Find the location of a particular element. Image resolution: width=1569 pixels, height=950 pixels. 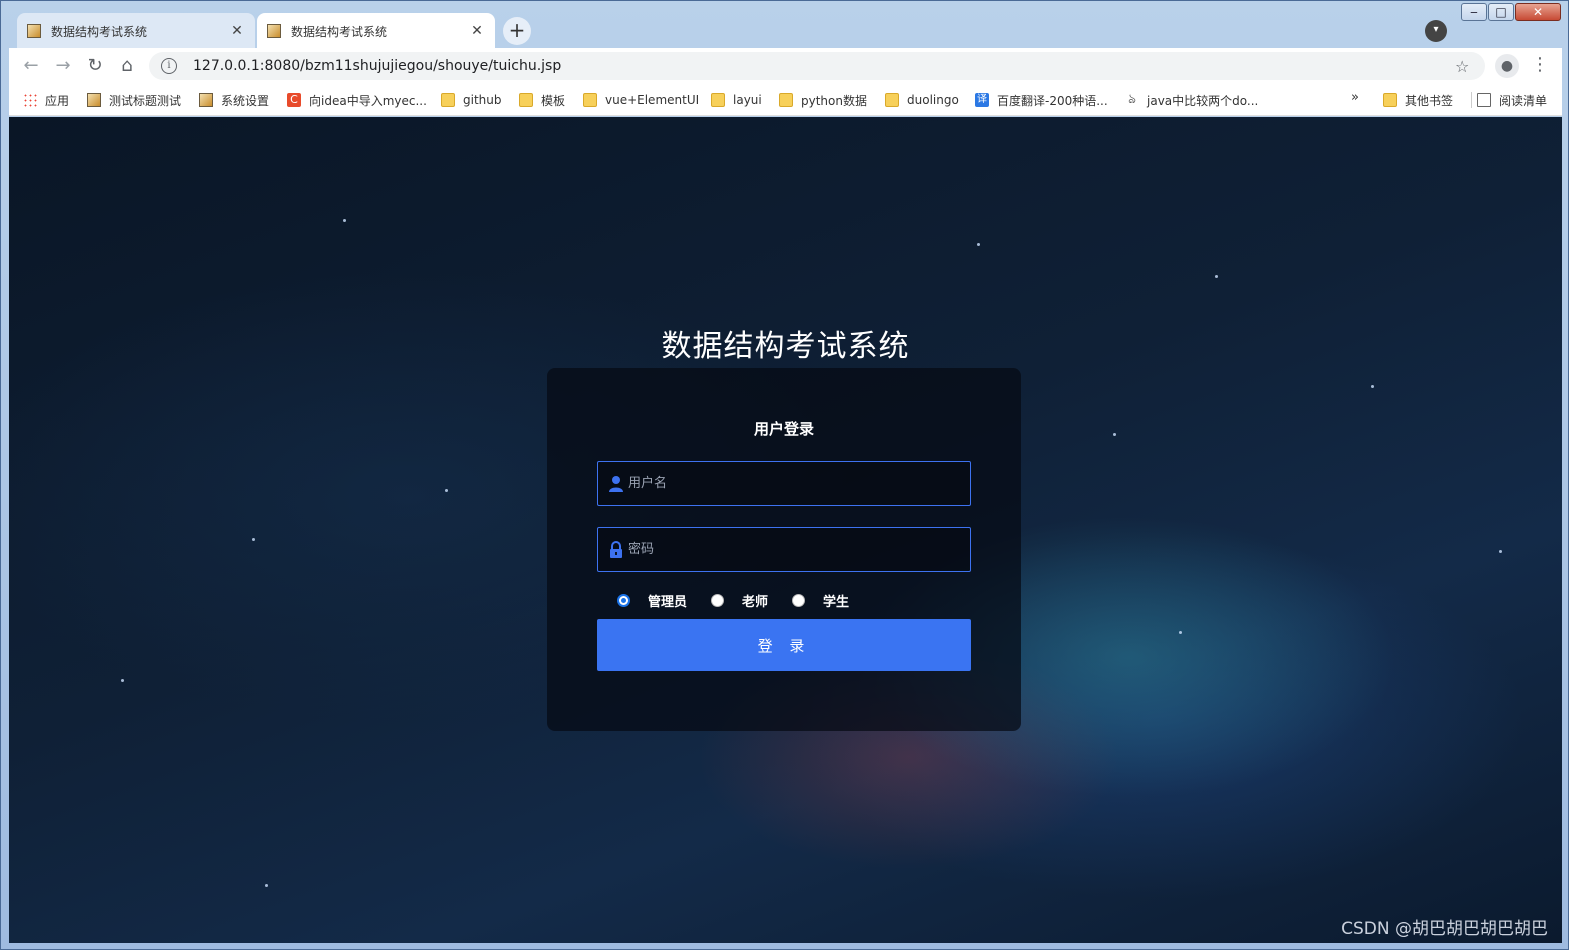

bookmark-item: 测试标题测试 is located at coordinates (134, 100).